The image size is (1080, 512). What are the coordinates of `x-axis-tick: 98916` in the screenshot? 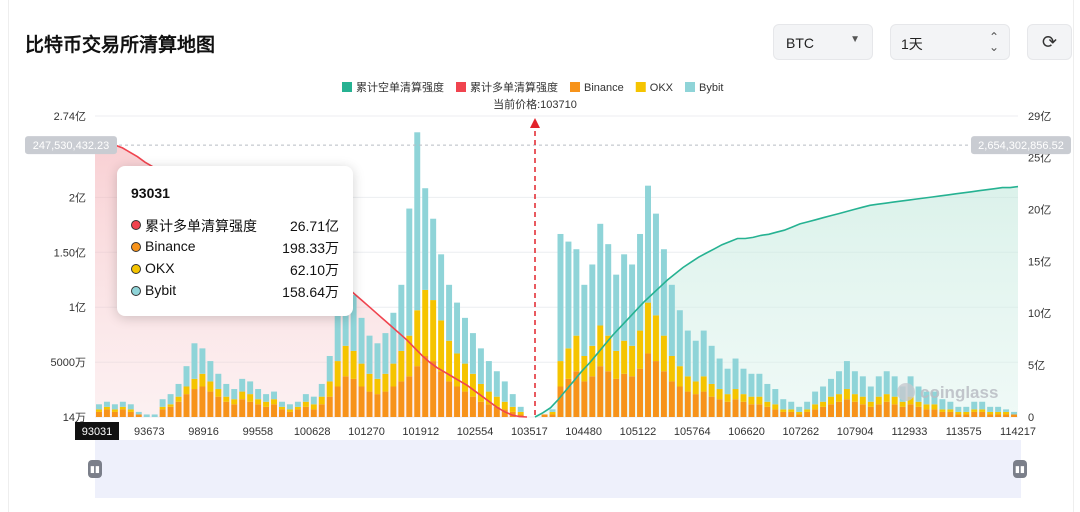 It's located at (203, 432).